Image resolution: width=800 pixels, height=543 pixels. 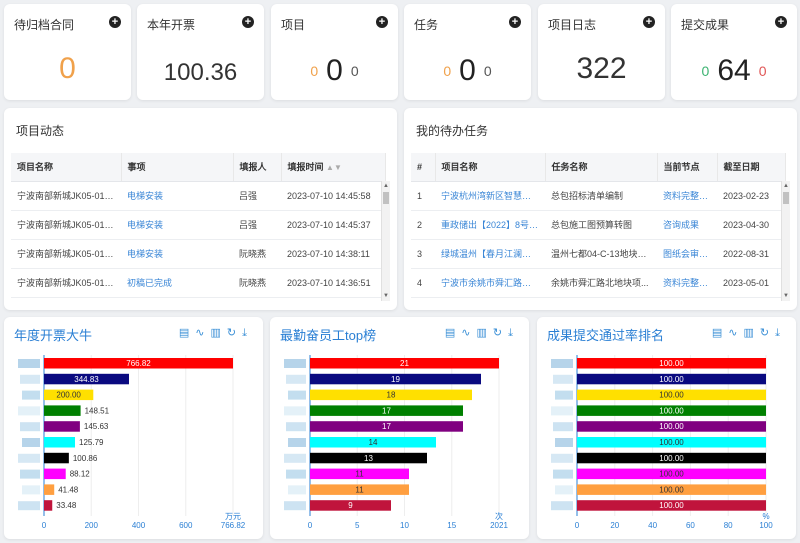 What do you see at coordinates (499, 516) in the screenshot?
I see `x-unit-label: 次` at bounding box center [499, 516].